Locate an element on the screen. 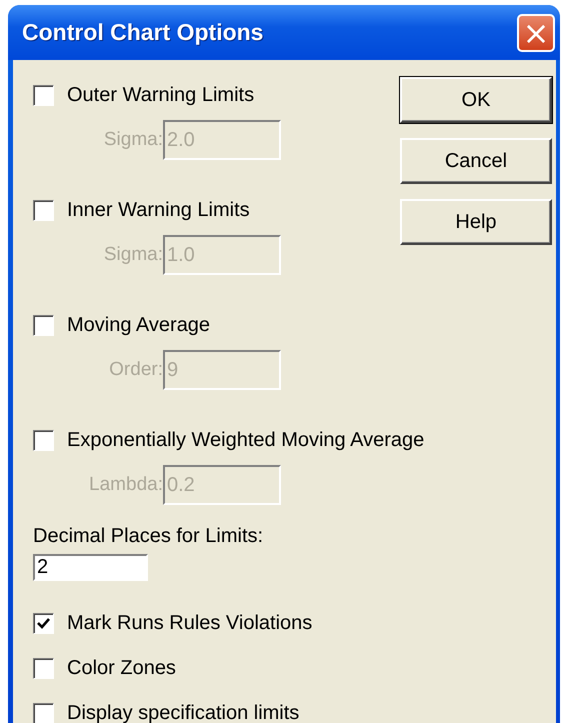 The image size is (569, 723). field-label: Decimal Places for Limits: is located at coordinates (148, 536).